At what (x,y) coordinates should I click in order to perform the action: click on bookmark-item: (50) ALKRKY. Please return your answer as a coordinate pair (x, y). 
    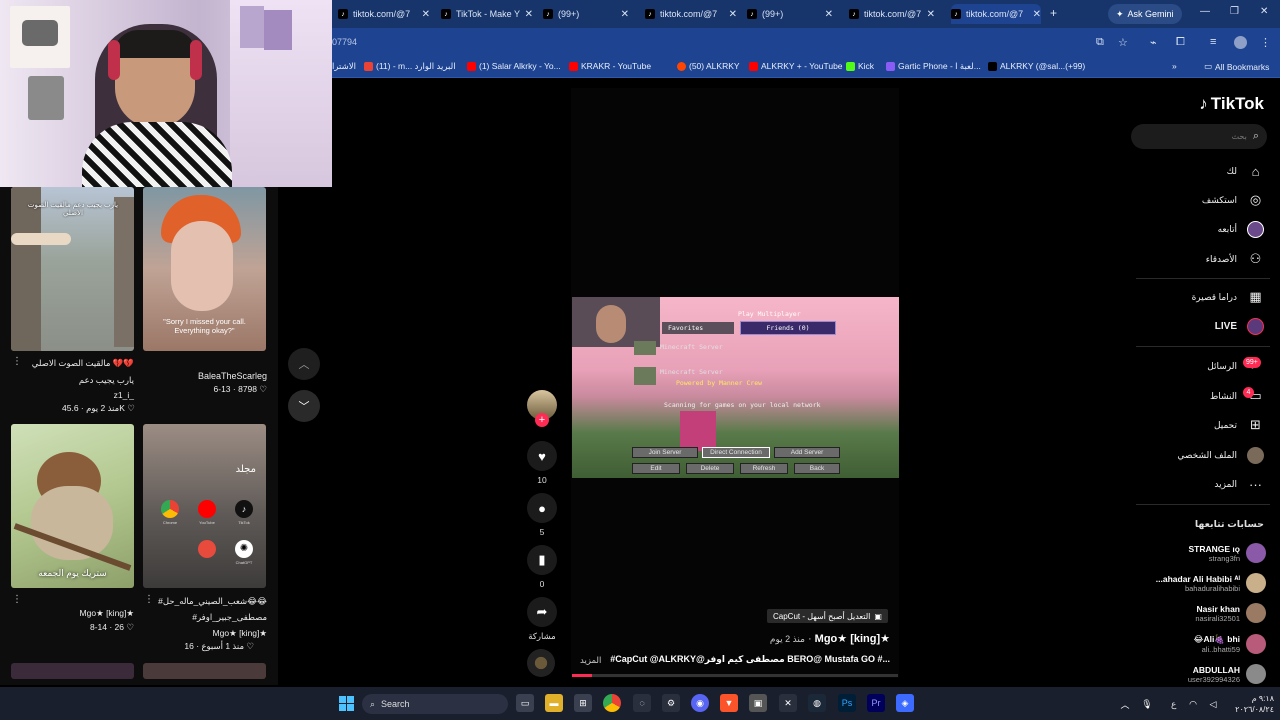
    Looking at the image, I should click on (708, 66).